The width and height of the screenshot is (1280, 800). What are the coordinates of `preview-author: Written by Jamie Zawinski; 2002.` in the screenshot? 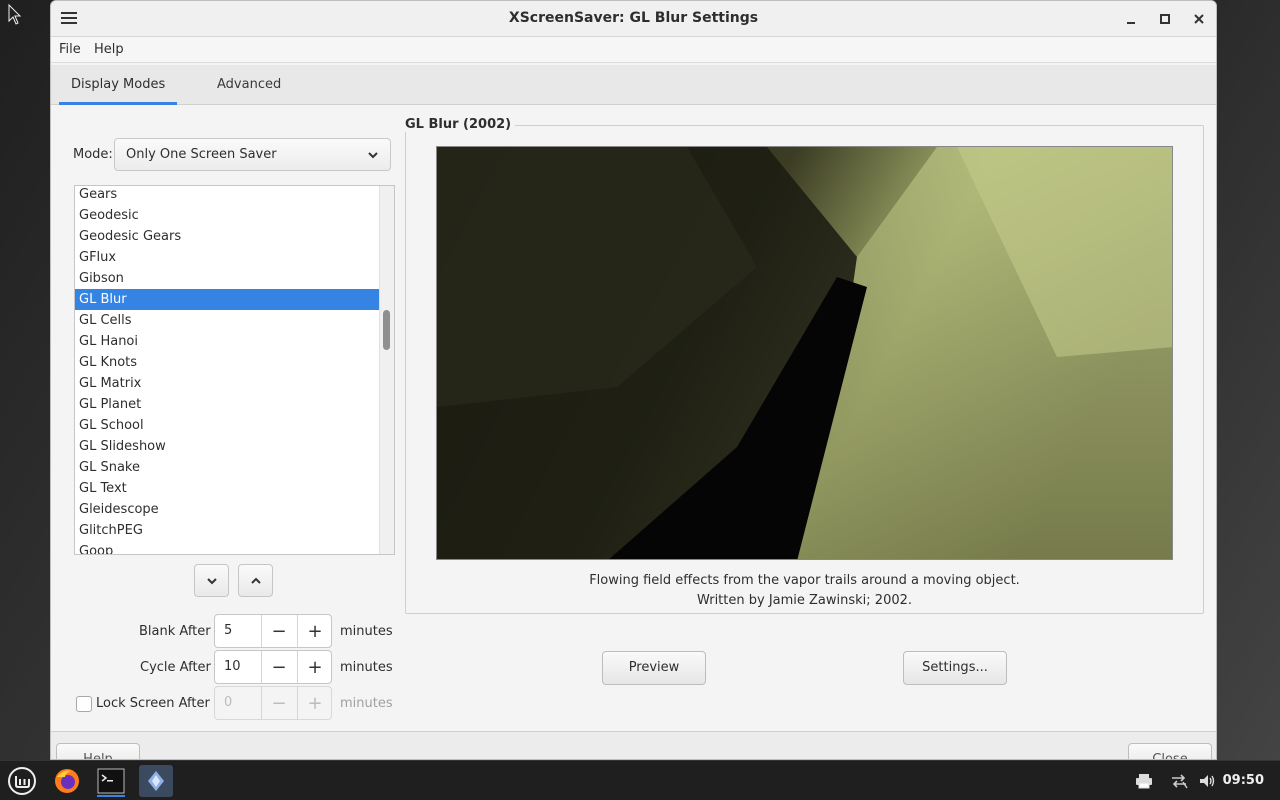 It's located at (804, 600).